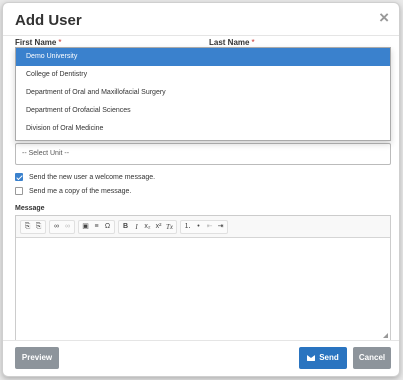  Describe the element at coordinates (107, 227) in the screenshot. I see `special-char-icon: Ω` at that location.